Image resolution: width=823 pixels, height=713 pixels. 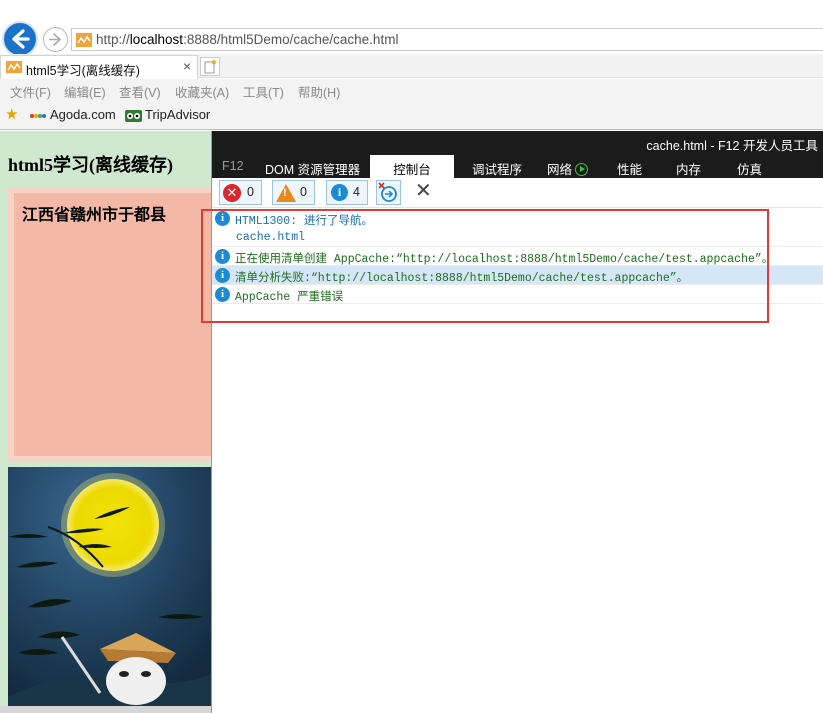 I want to click on page-title: html5学习(离线缓存), so click(x=90, y=165).